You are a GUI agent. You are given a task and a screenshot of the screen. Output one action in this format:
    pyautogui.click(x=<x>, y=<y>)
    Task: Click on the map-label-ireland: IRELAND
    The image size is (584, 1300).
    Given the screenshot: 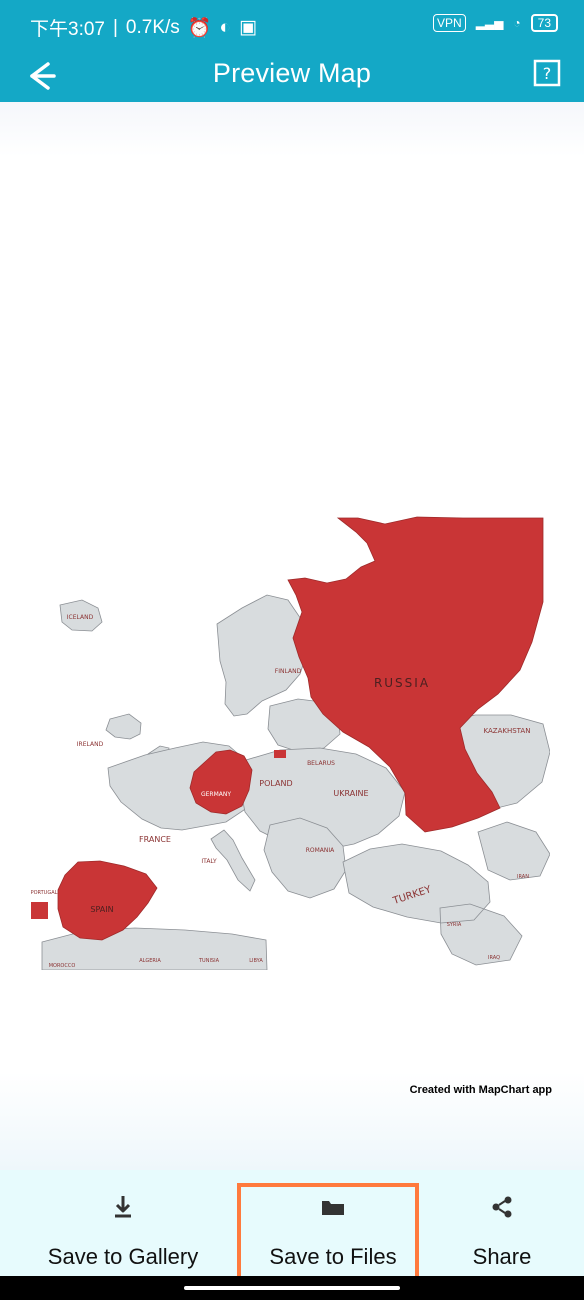 What is the action you would take?
    pyautogui.click(x=90, y=744)
    